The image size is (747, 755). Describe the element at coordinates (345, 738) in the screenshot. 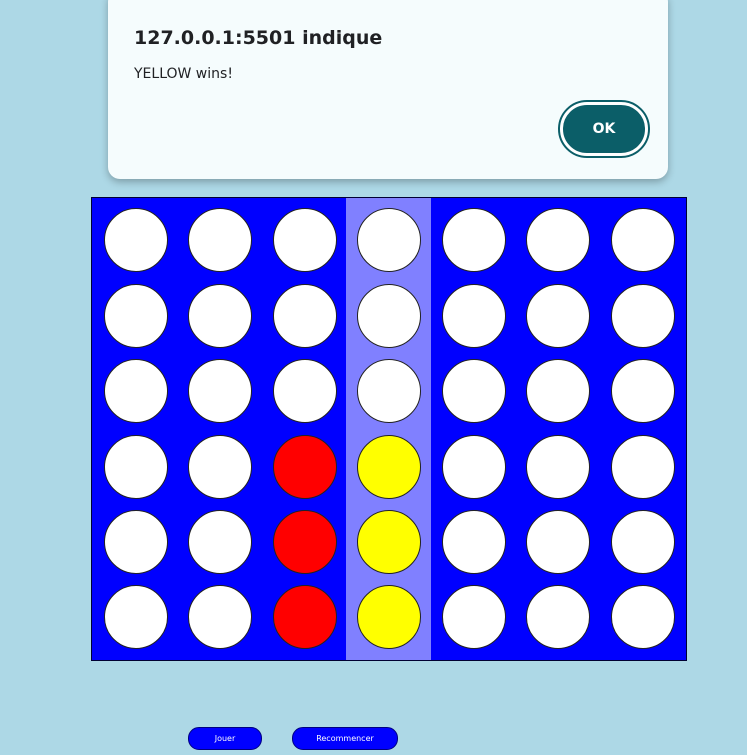

I see `restart-button: Recommencer` at that location.